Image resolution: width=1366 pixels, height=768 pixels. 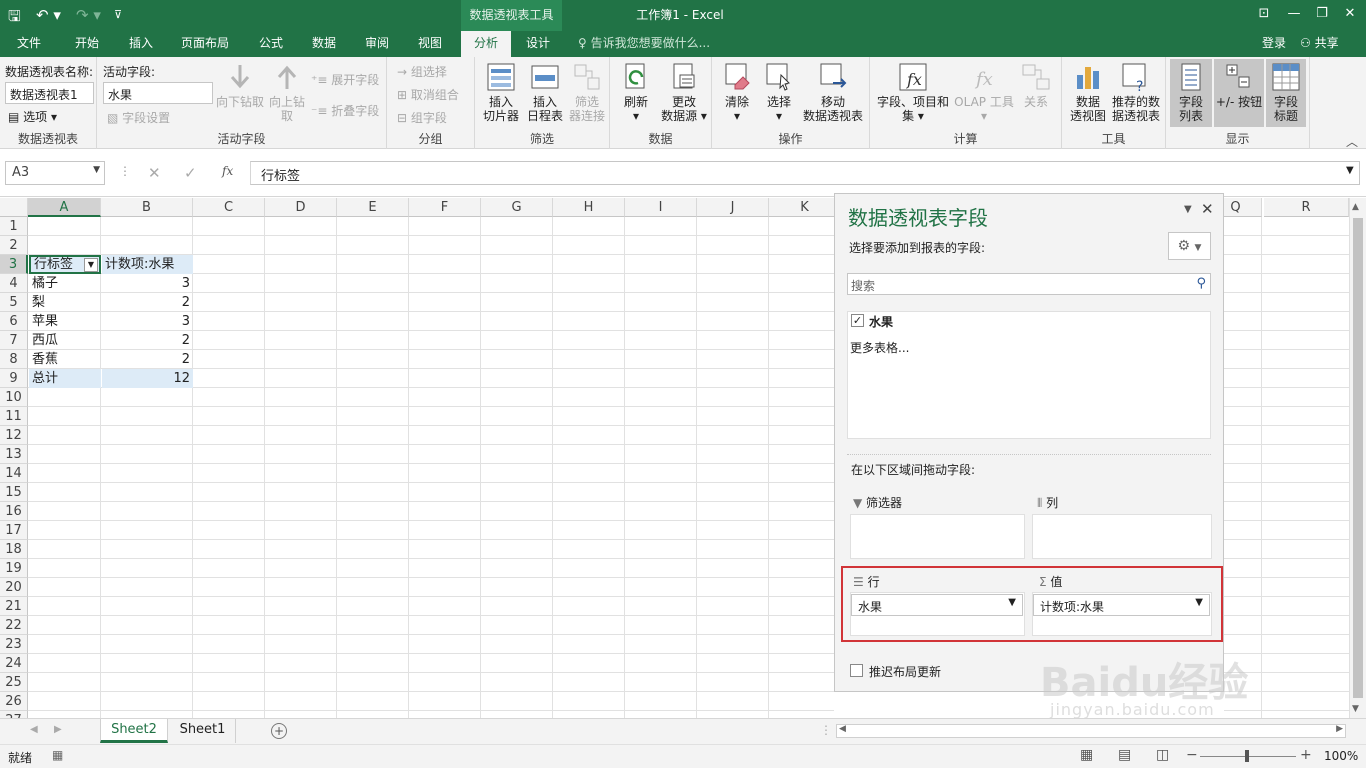 What do you see at coordinates (14, 207) in the screenshot?
I see `select-all-corner` at bounding box center [14, 207].